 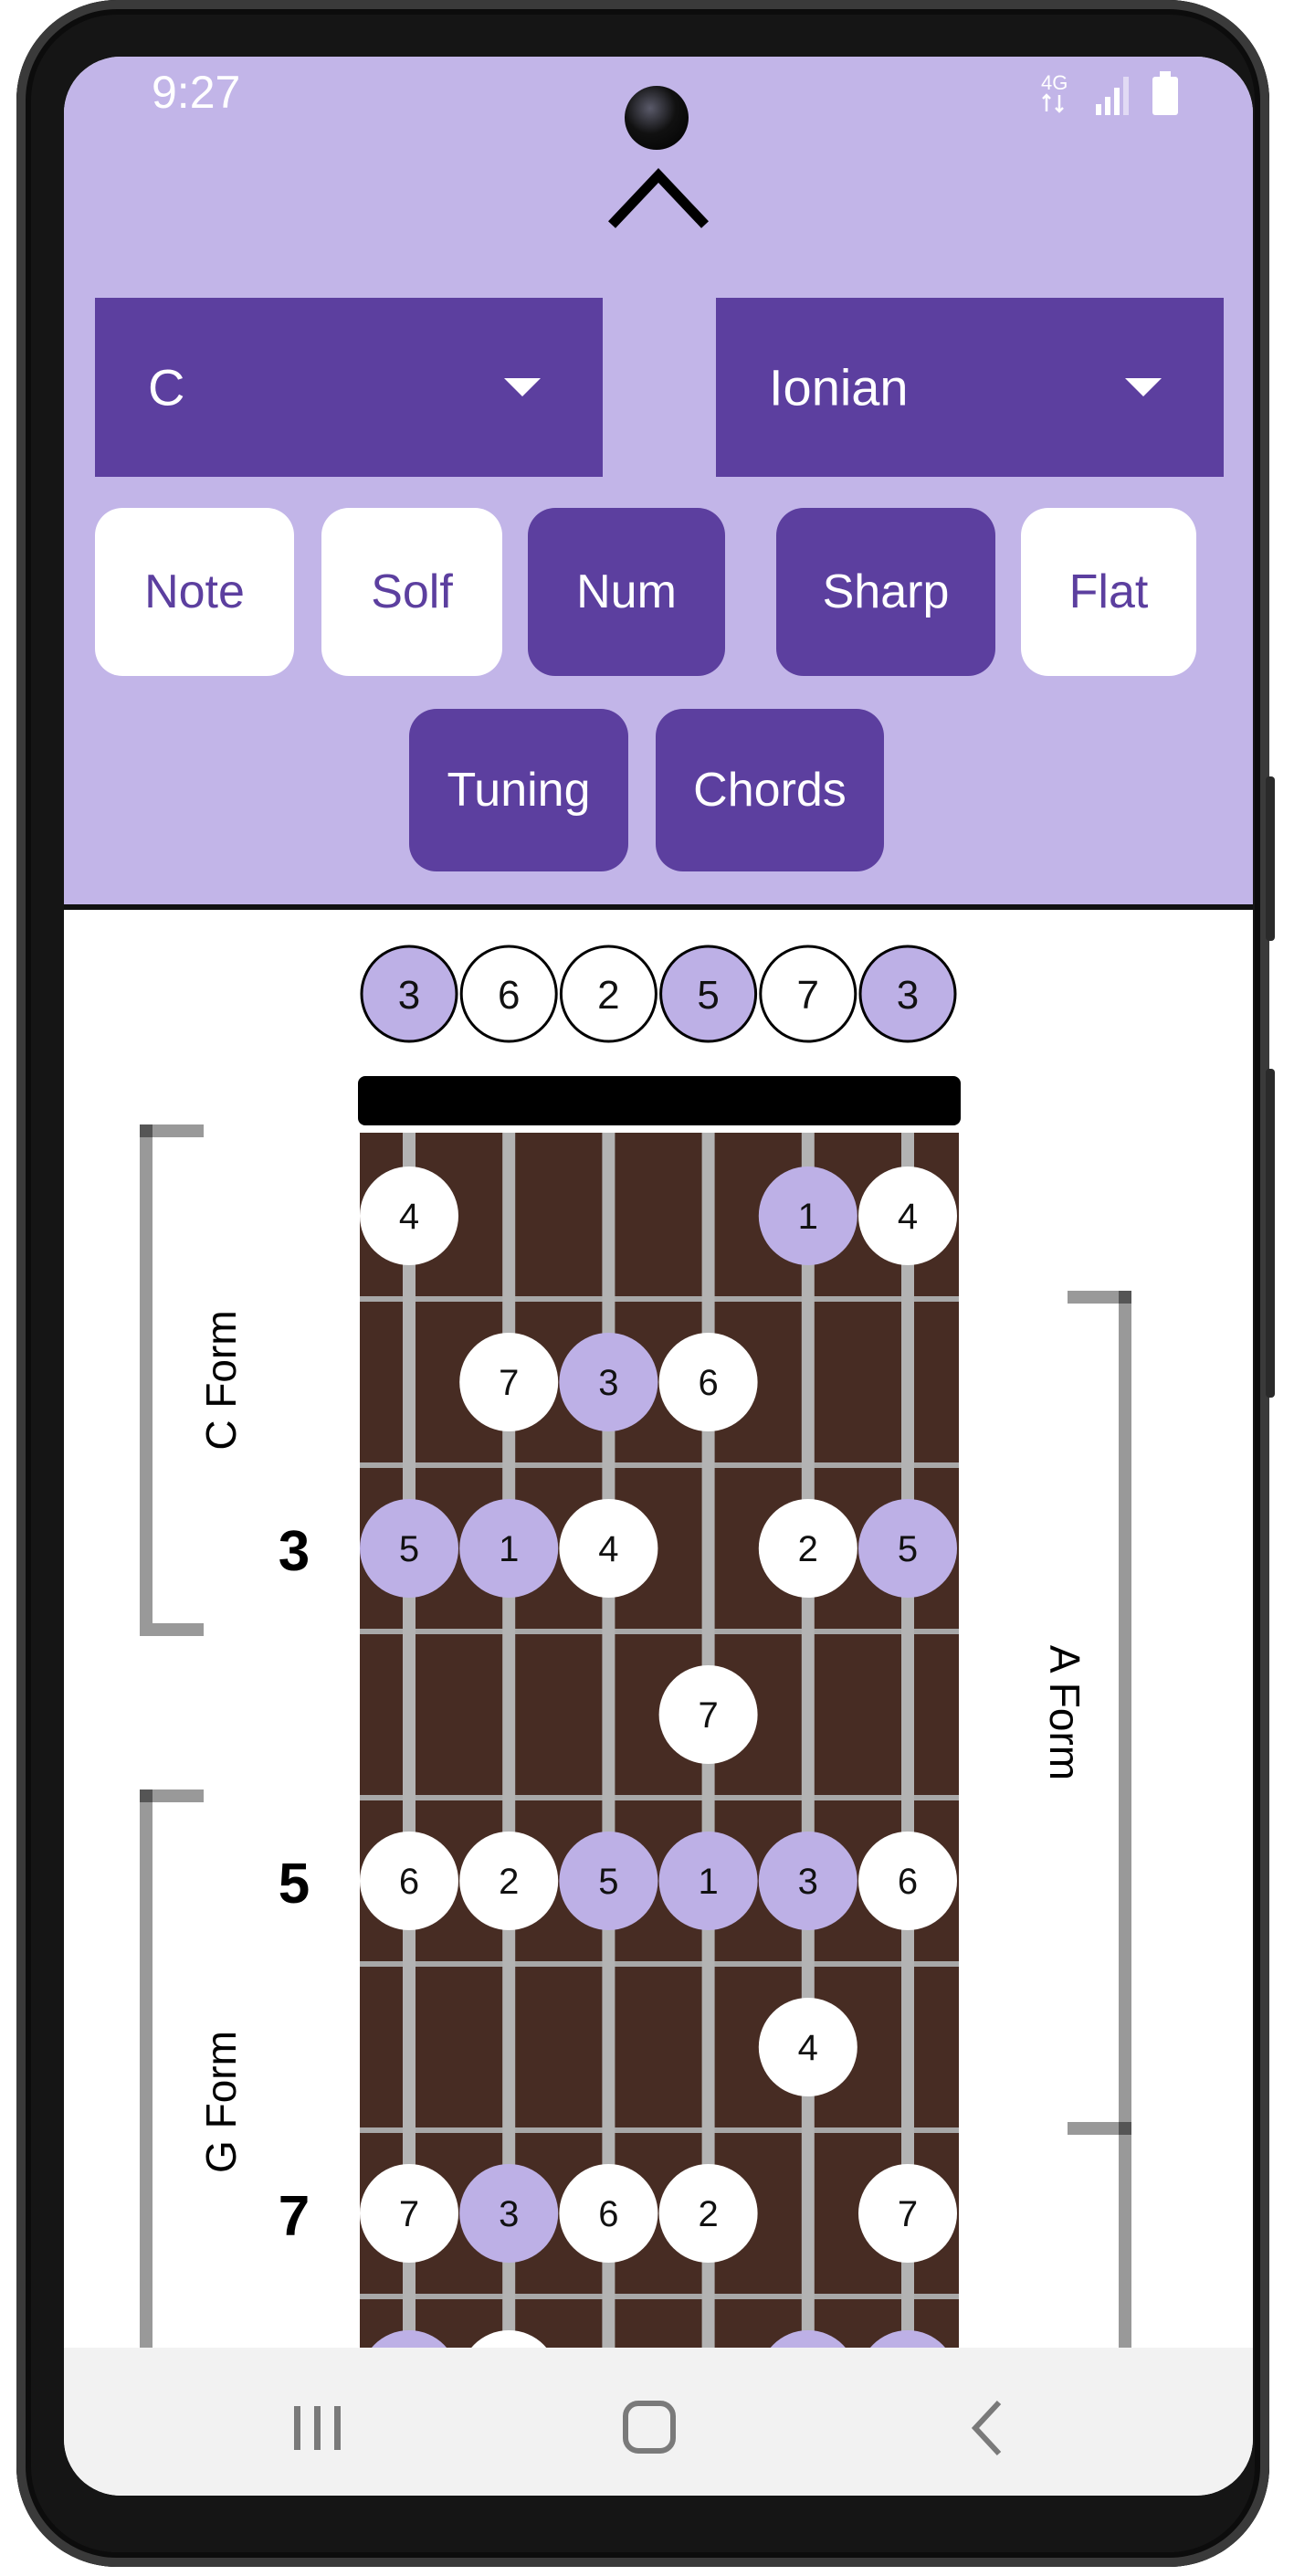 What do you see at coordinates (172, 1629) in the screenshot?
I see `form-bracket-cap` at bounding box center [172, 1629].